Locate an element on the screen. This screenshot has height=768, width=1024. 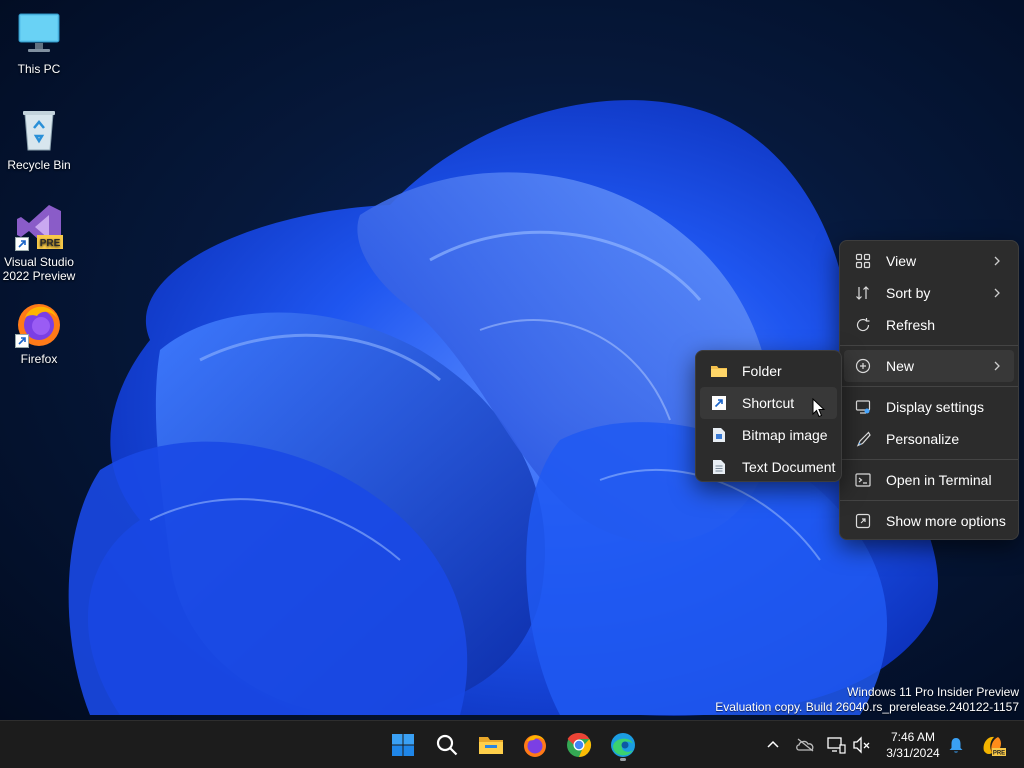
menu-item-refresh: Refresh is located at coordinates (929, 325).